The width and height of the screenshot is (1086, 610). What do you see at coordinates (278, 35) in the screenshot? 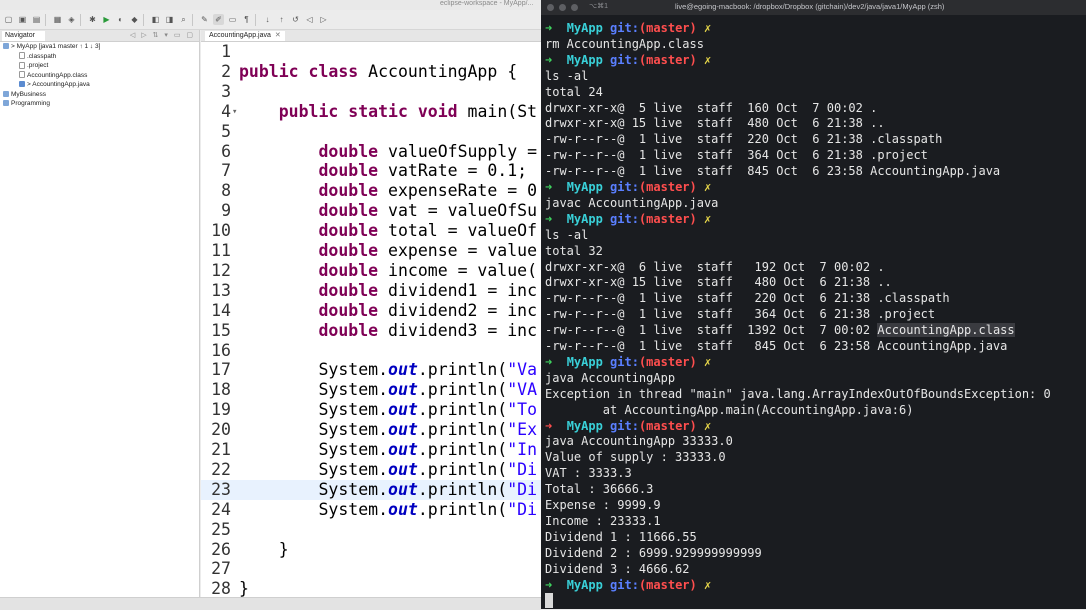
I see `close-icon: ✕` at bounding box center [278, 35].